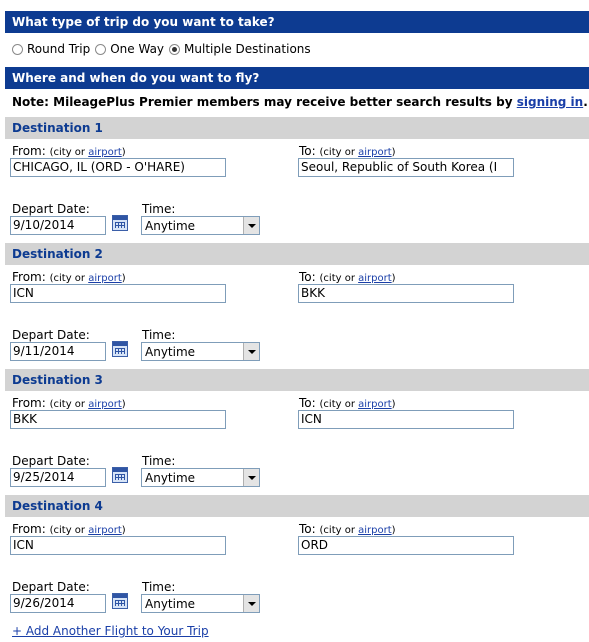 This screenshot has height=642, width=589. What do you see at coordinates (58, 477) in the screenshot?
I see `depart-date-input: 9/25/2014` at bounding box center [58, 477].